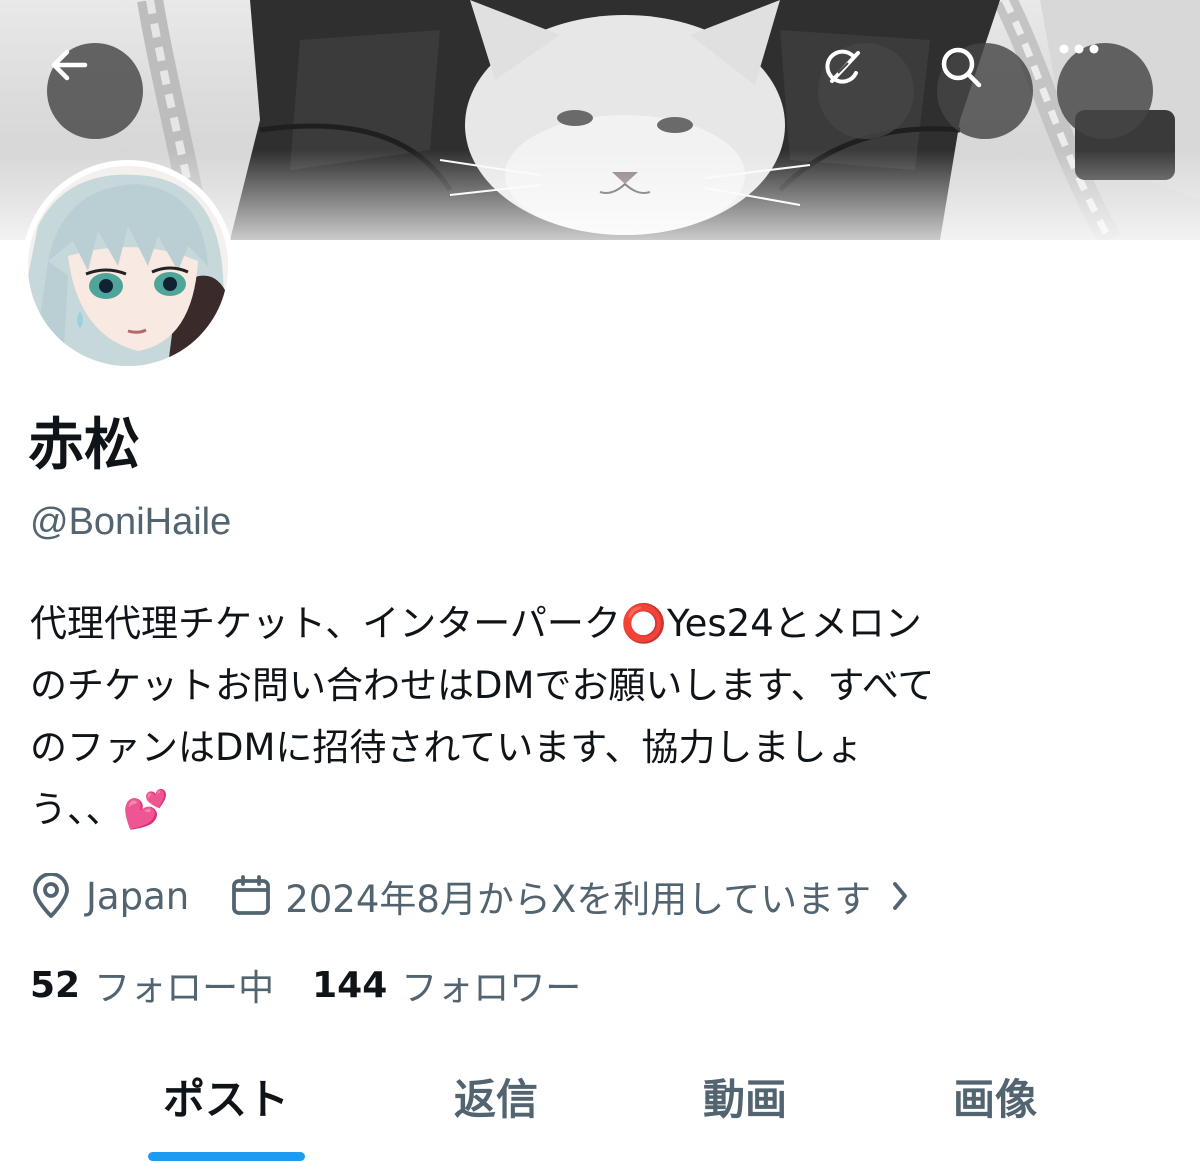 The width and height of the screenshot is (1200, 1161). I want to click on join-date-item: 2024年8月からXを利用しています, so click(571, 896).